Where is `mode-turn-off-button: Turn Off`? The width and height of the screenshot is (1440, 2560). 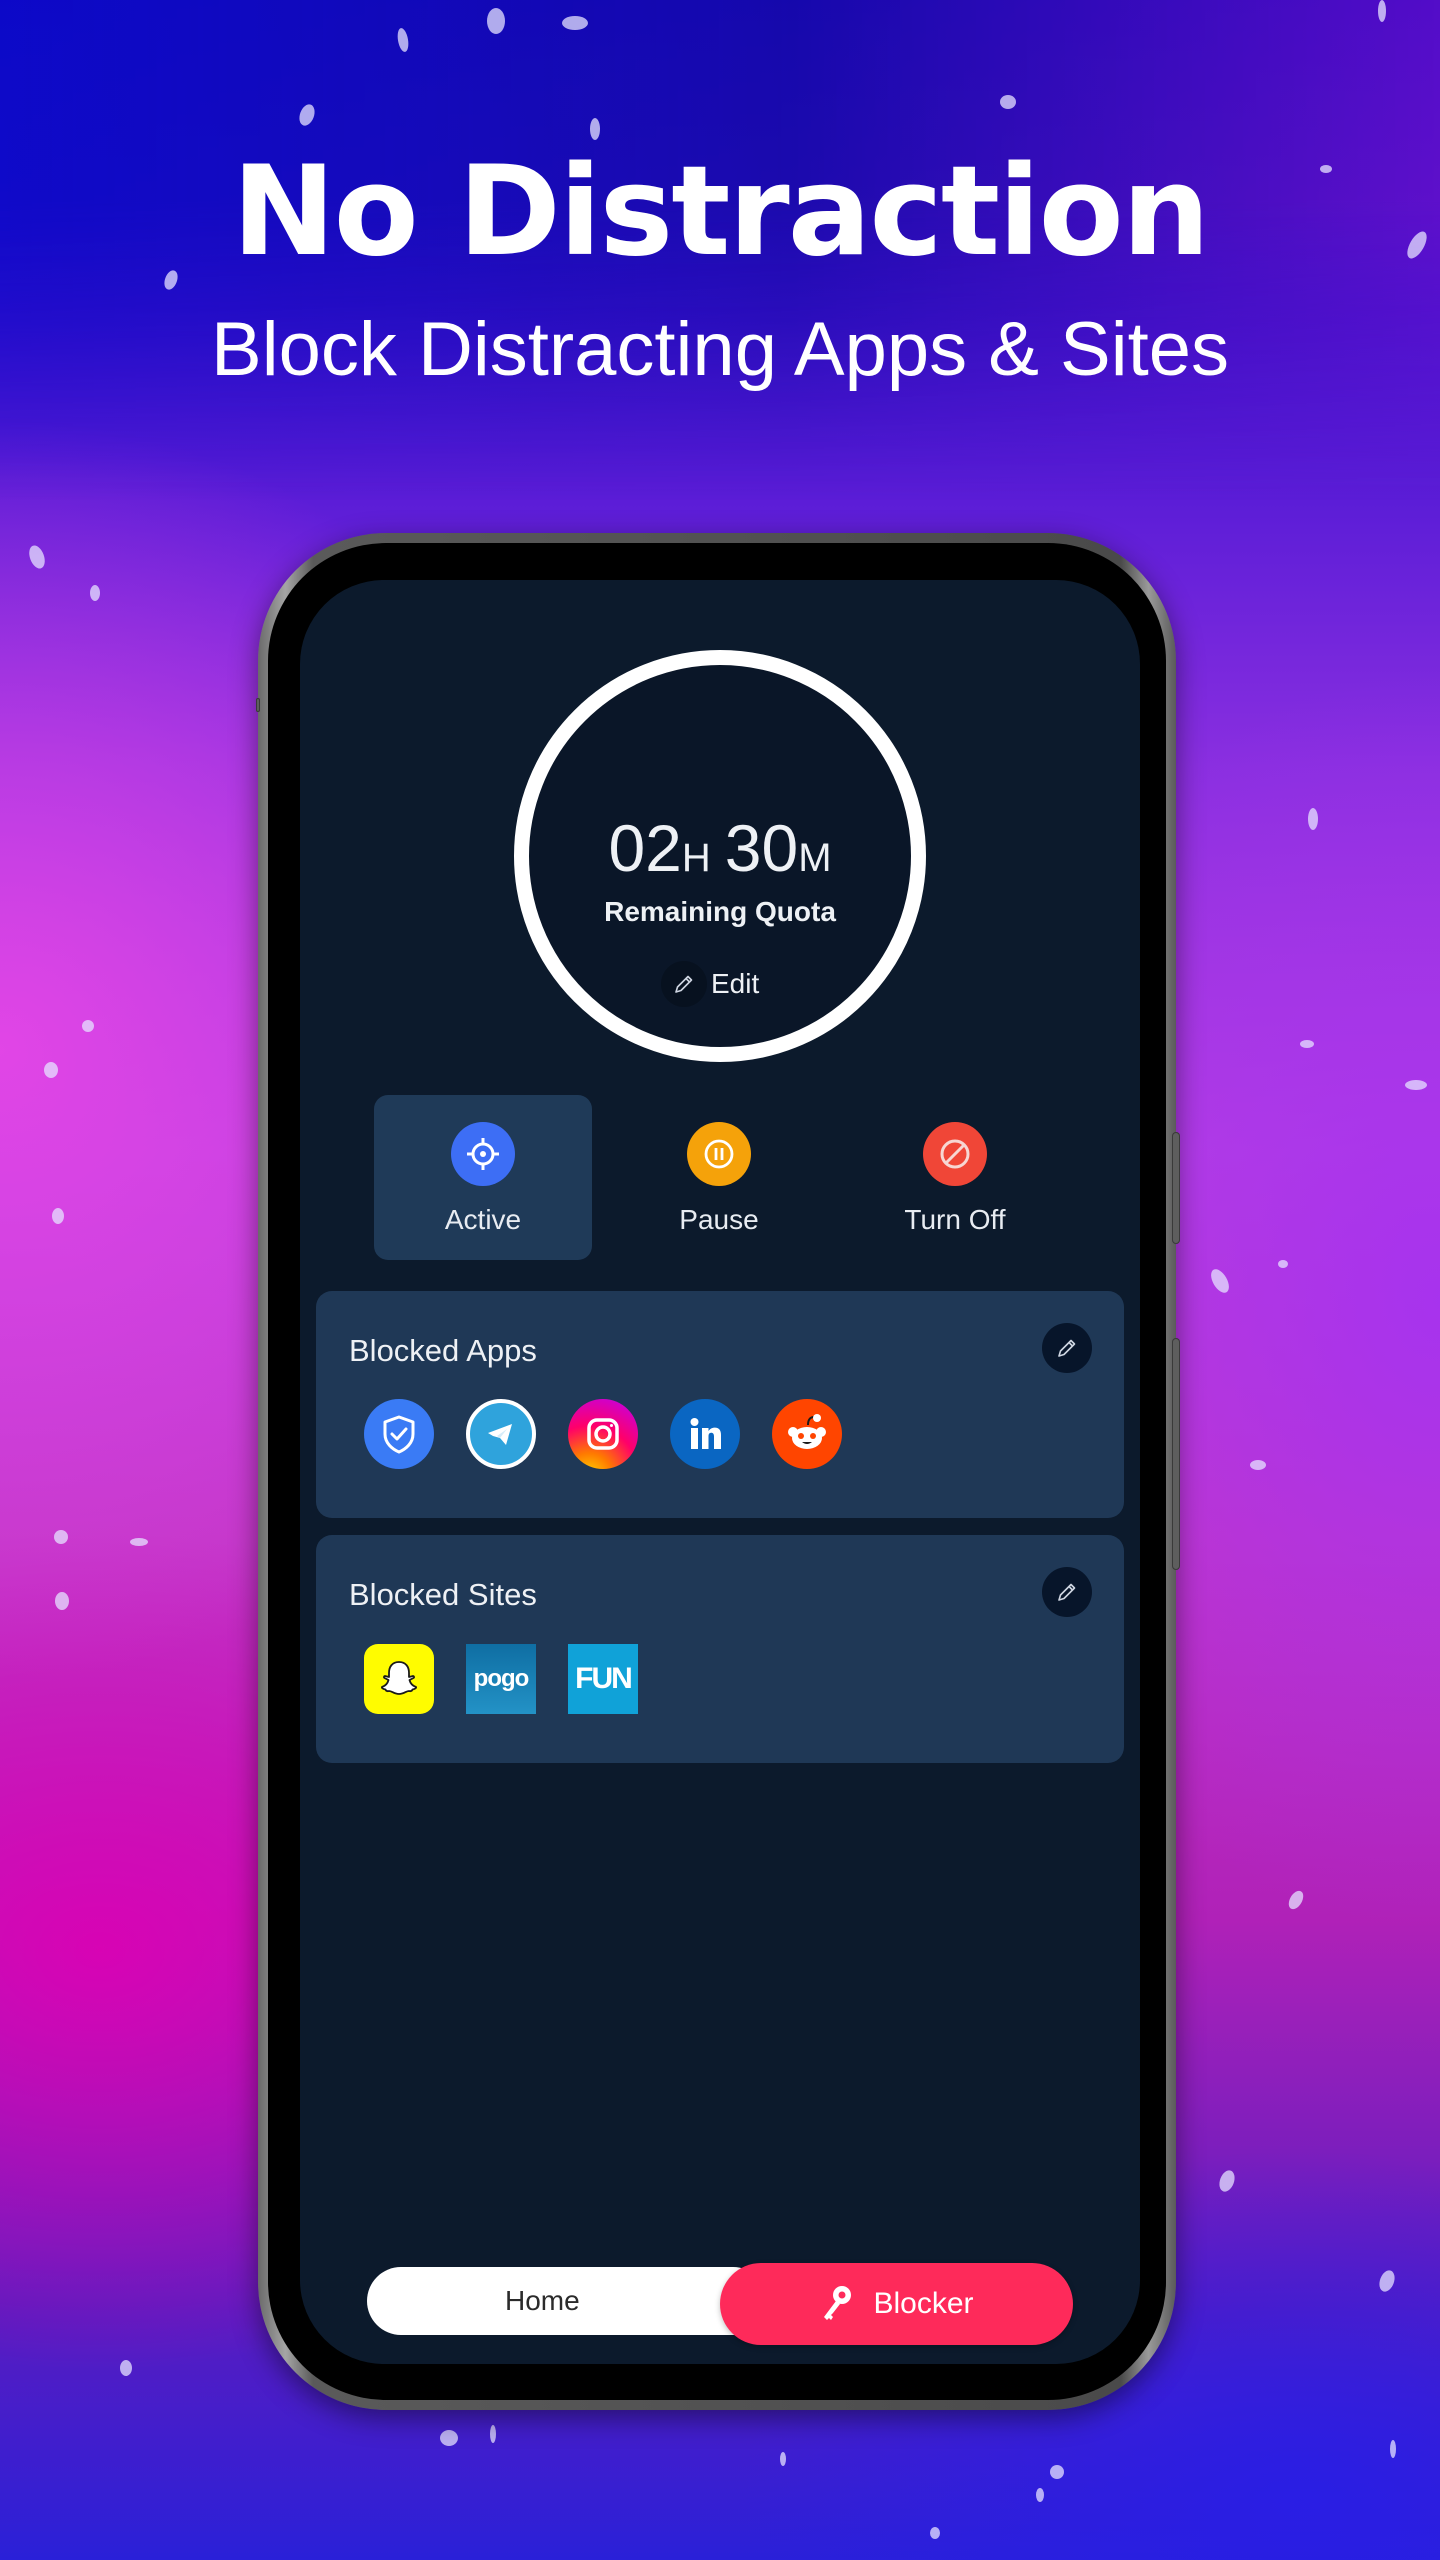 mode-turn-off-button: Turn Off is located at coordinates (955, 1177).